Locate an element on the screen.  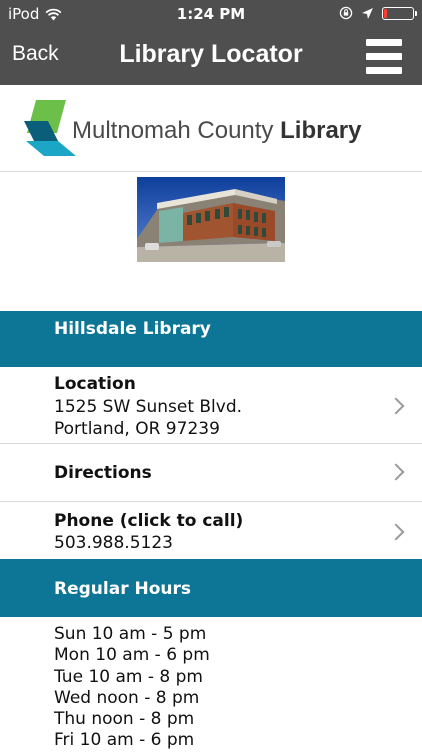
hours-thursday: Thu noon - 8 pm is located at coordinates (124, 719).